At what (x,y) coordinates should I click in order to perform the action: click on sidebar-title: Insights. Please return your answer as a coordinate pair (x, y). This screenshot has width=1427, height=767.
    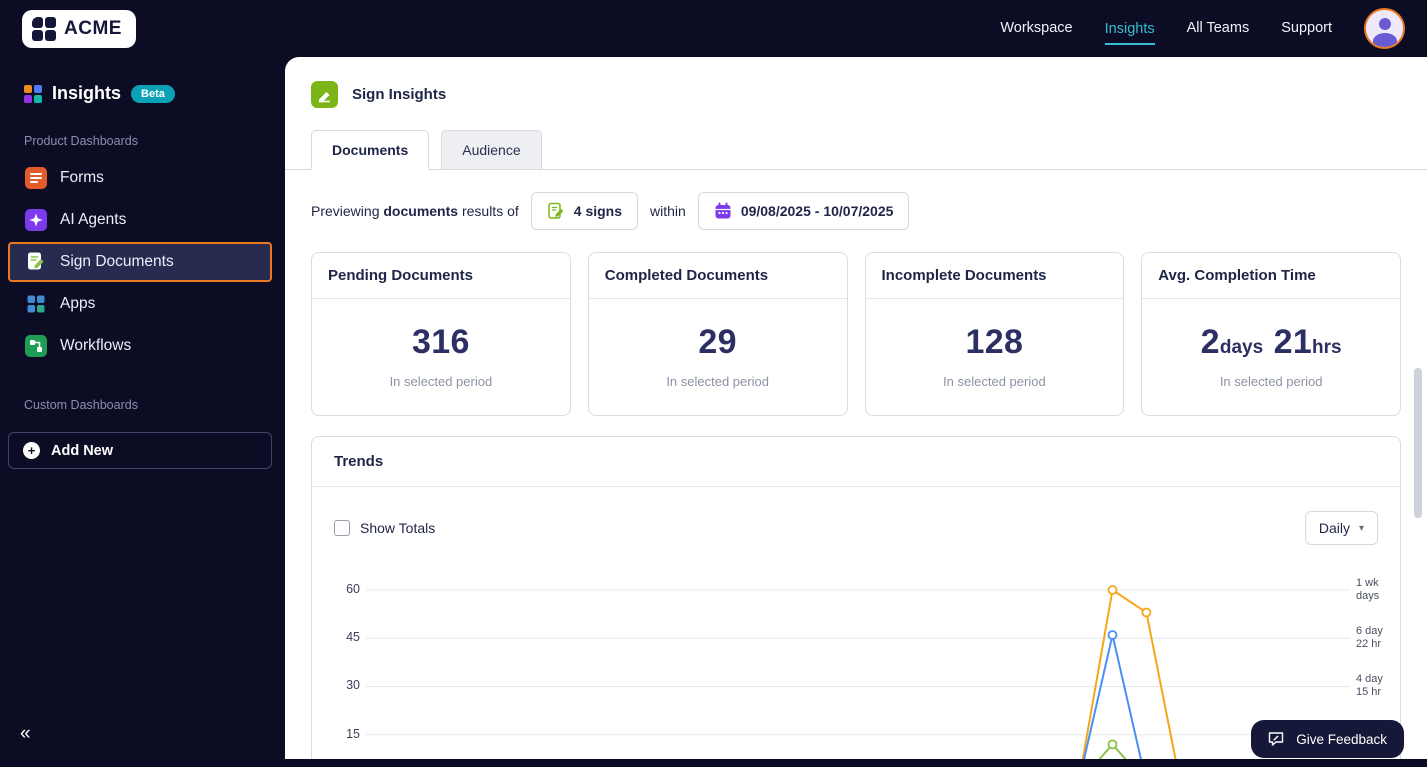
    Looking at the image, I should click on (87, 93).